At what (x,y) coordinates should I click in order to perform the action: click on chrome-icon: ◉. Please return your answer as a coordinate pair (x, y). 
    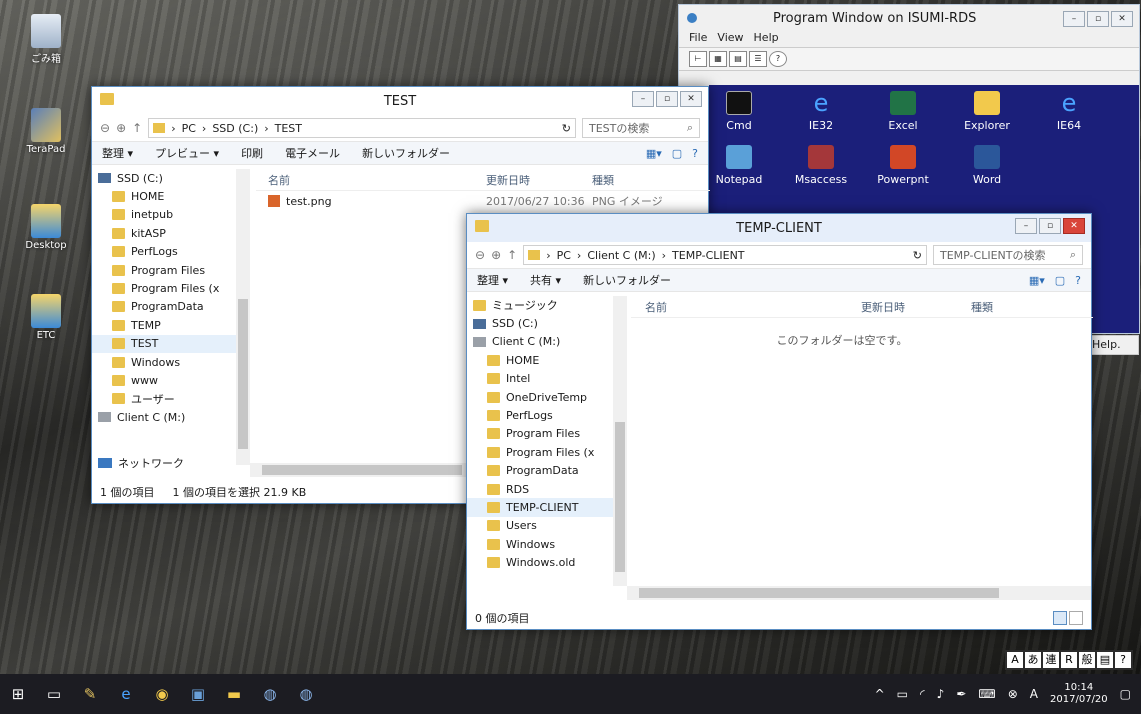
    Looking at the image, I should click on (162, 694).